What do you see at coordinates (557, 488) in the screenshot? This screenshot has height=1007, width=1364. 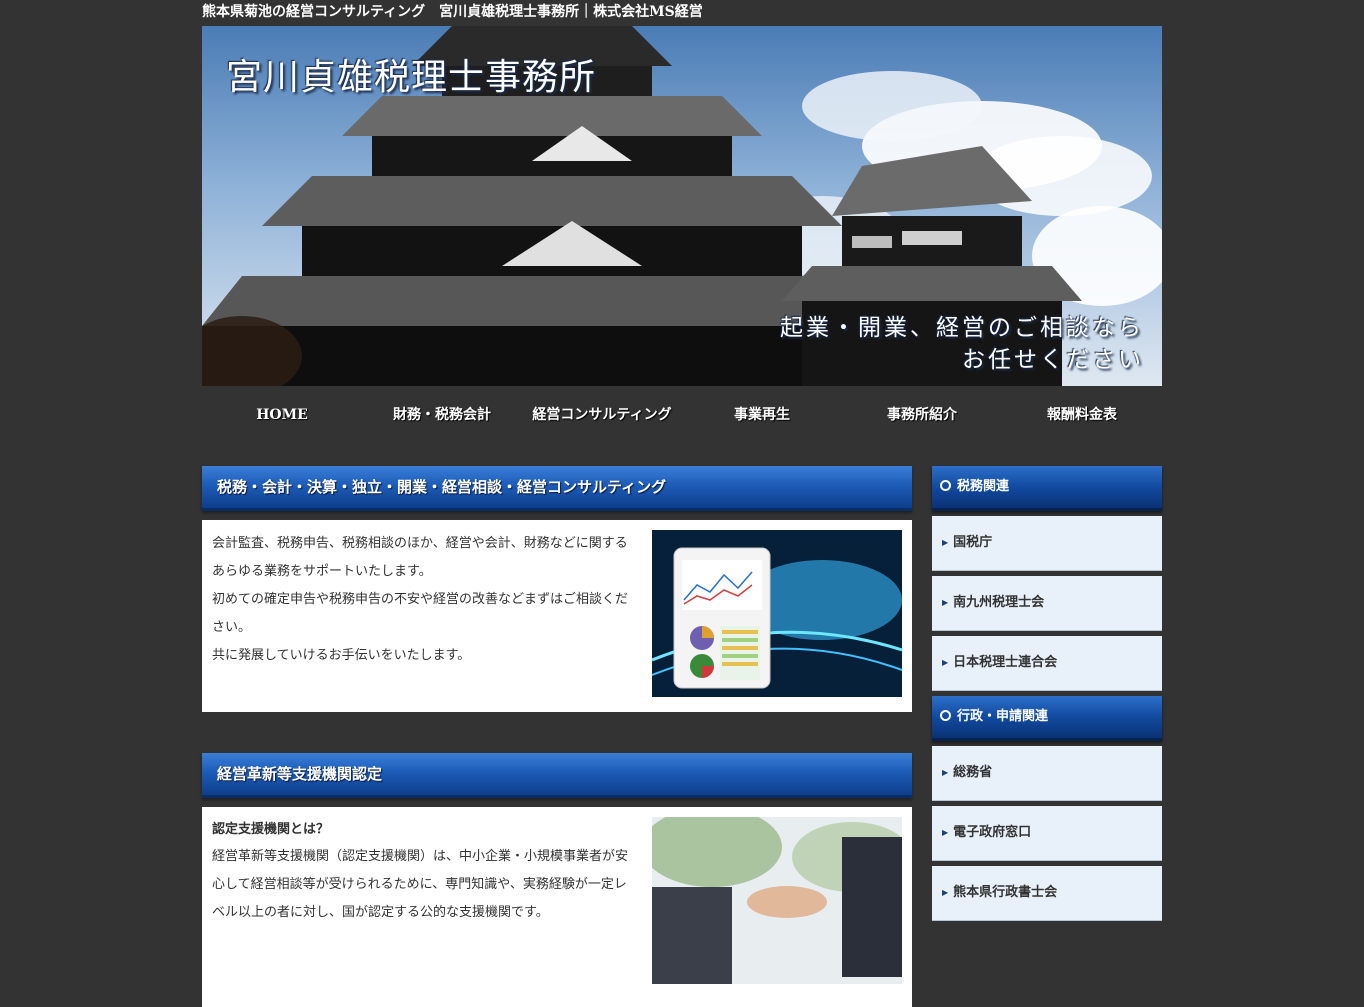 I see `section-heading-services: 税務・会計・決算・独立・開業・経営相談・経営コンサルティング` at bounding box center [557, 488].